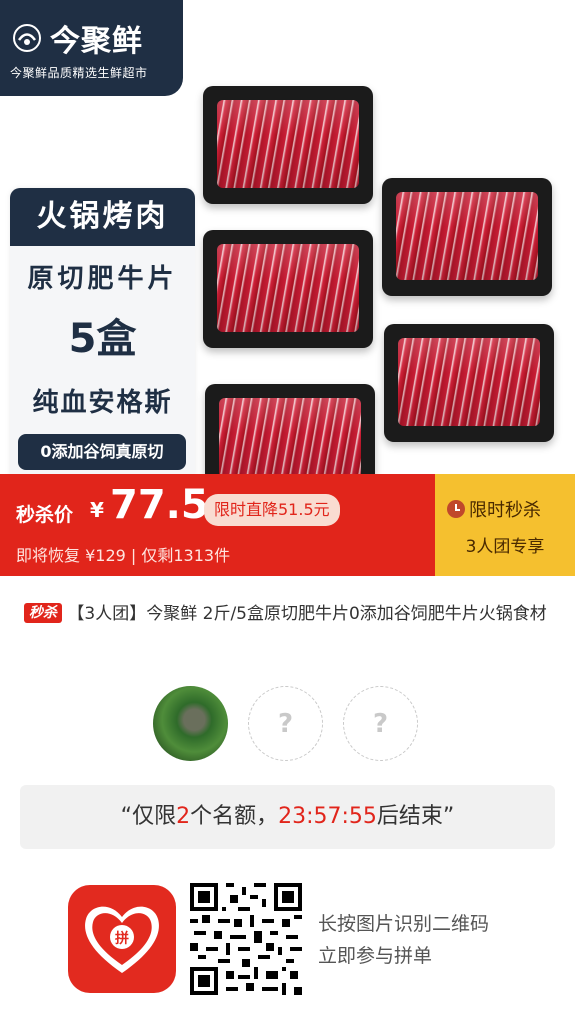 Image resolution: width=575 pixels, height=1024 pixels. I want to click on countdown-banner: “仅限2个名额，23:57:55后结束”, so click(287, 817).